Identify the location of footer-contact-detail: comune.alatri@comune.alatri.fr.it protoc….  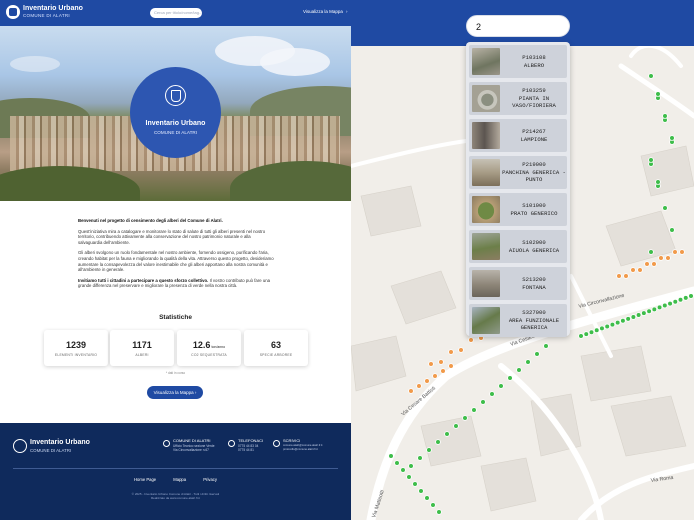
(302, 448).